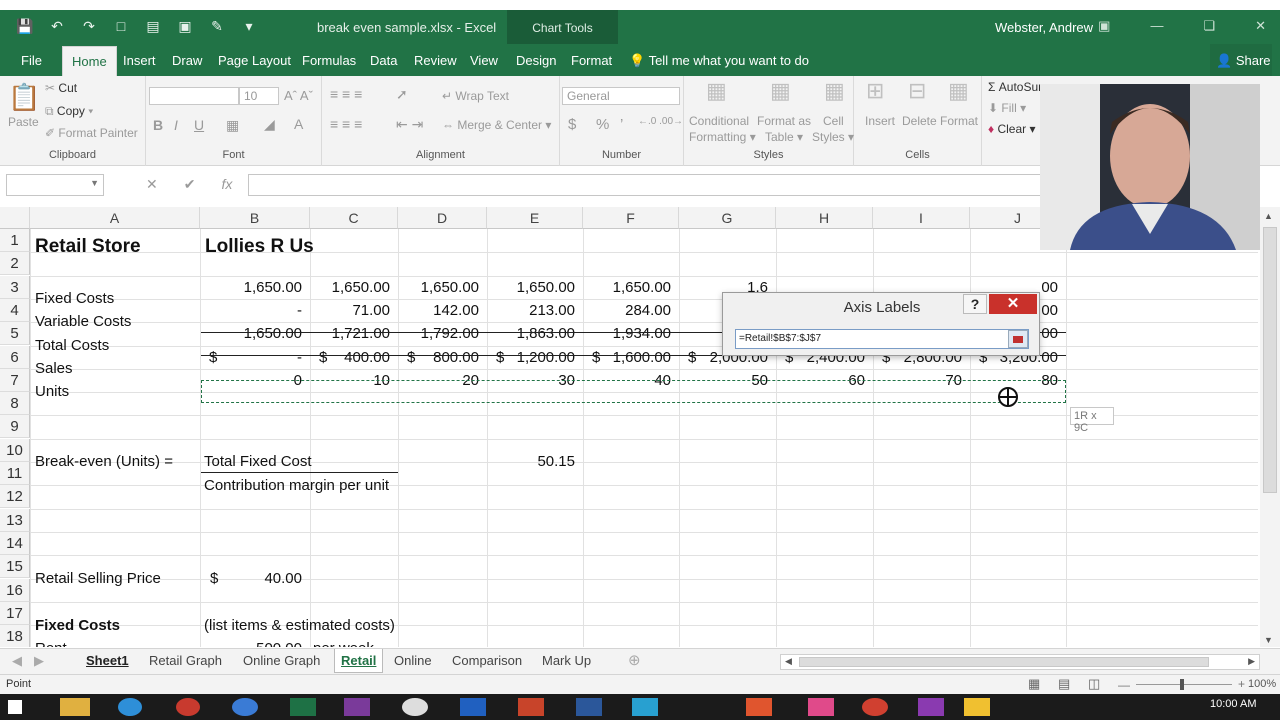 This screenshot has height=720, width=1280. I want to click on app-icon-purple, so click(931, 707).